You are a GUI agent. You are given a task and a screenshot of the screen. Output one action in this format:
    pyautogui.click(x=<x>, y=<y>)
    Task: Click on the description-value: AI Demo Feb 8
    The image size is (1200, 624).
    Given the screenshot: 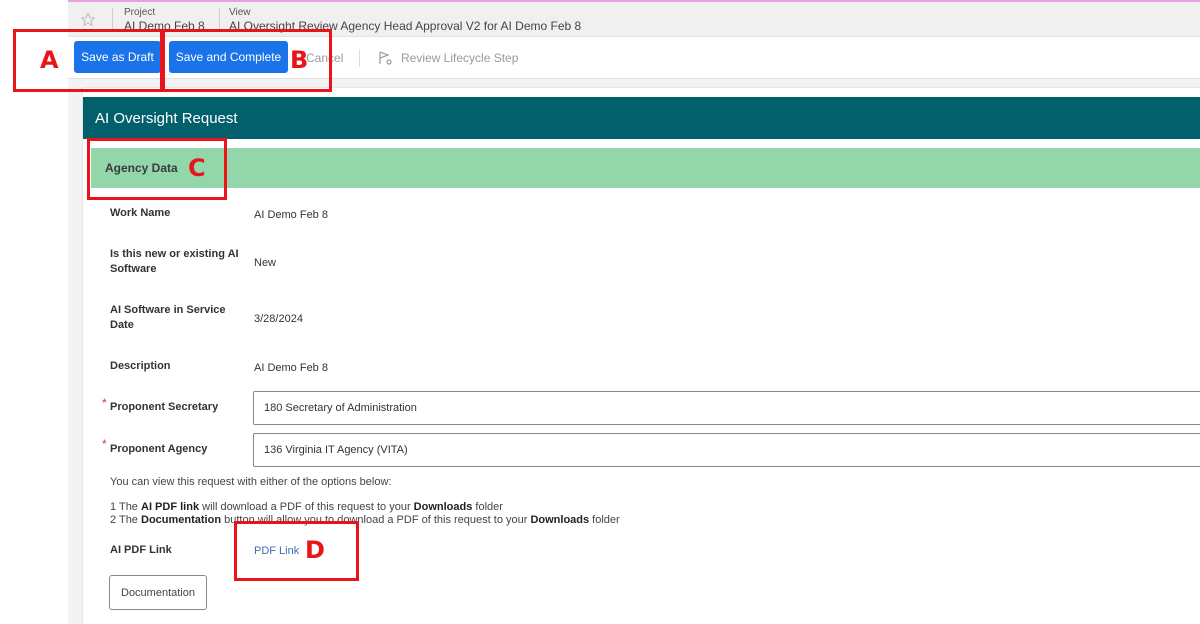 What is the action you would take?
    pyautogui.click(x=291, y=368)
    